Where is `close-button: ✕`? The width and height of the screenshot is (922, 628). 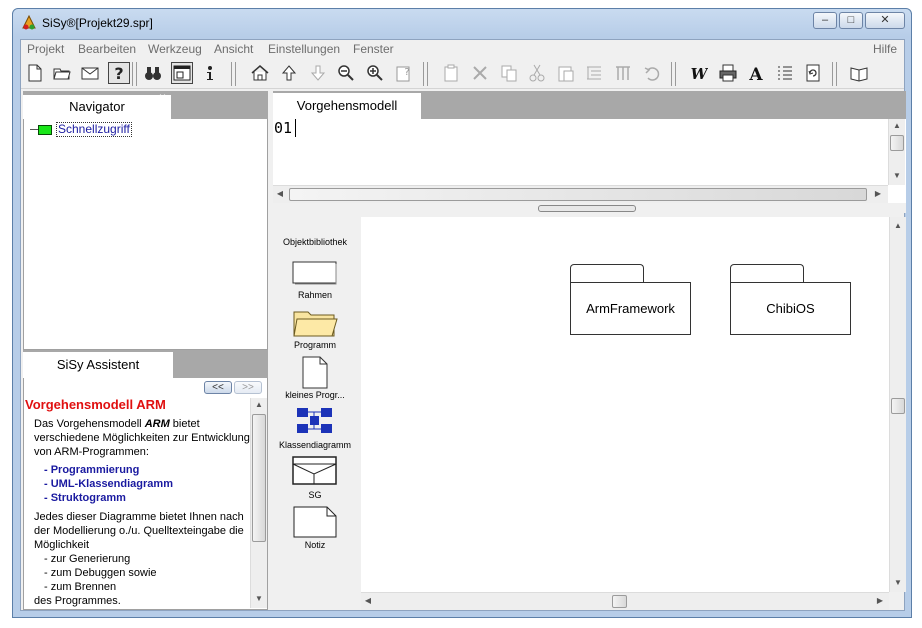
close-button: ✕ is located at coordinates (885, 20).